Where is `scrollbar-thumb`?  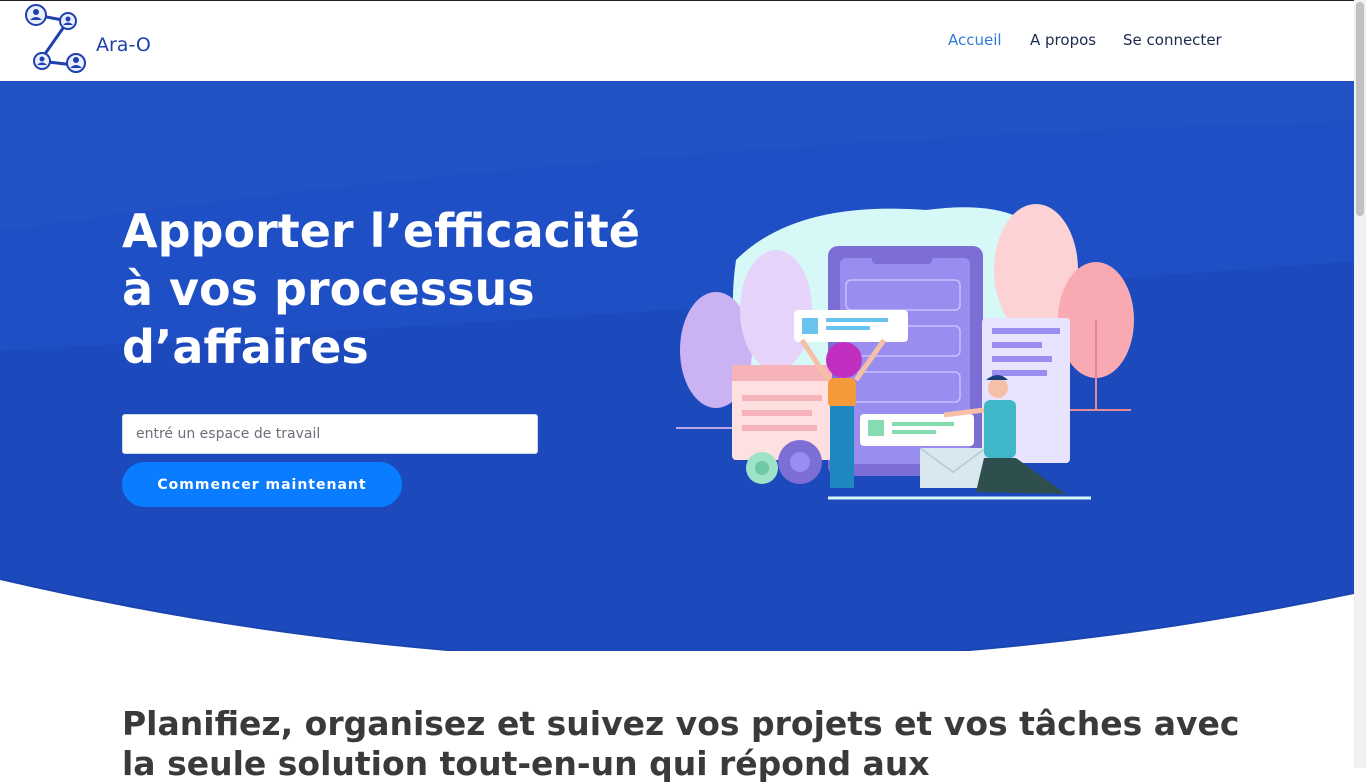
scrollbar-thumb is located at coordinates (1360, 109).